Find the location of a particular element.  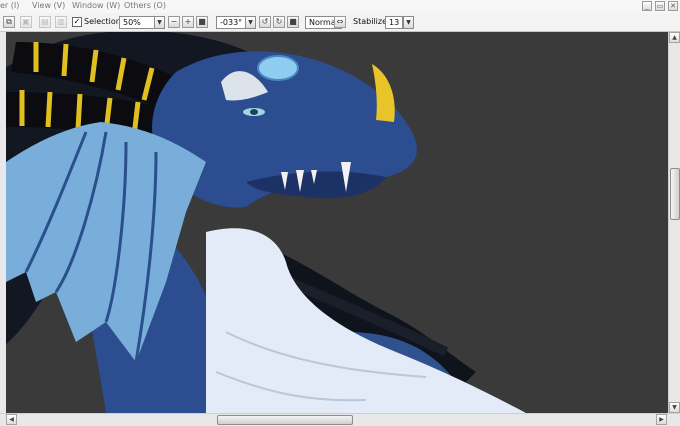

zoom-reset-icon: ■ is located at coordinates (202, 22).